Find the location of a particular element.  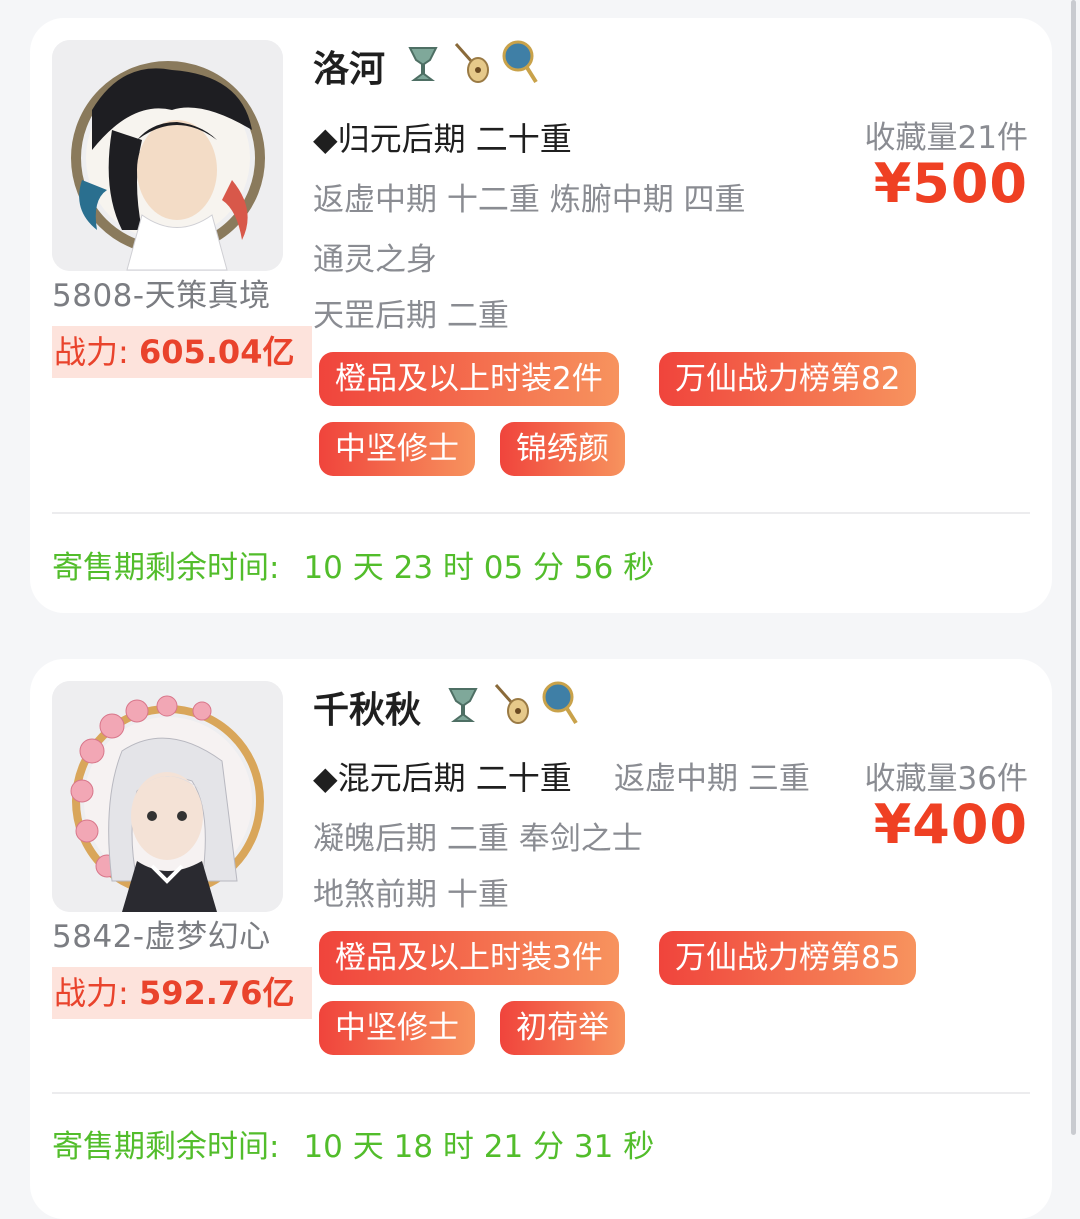

realm-detail: 返虚中期 三重 is located at coordinates (712, 779).